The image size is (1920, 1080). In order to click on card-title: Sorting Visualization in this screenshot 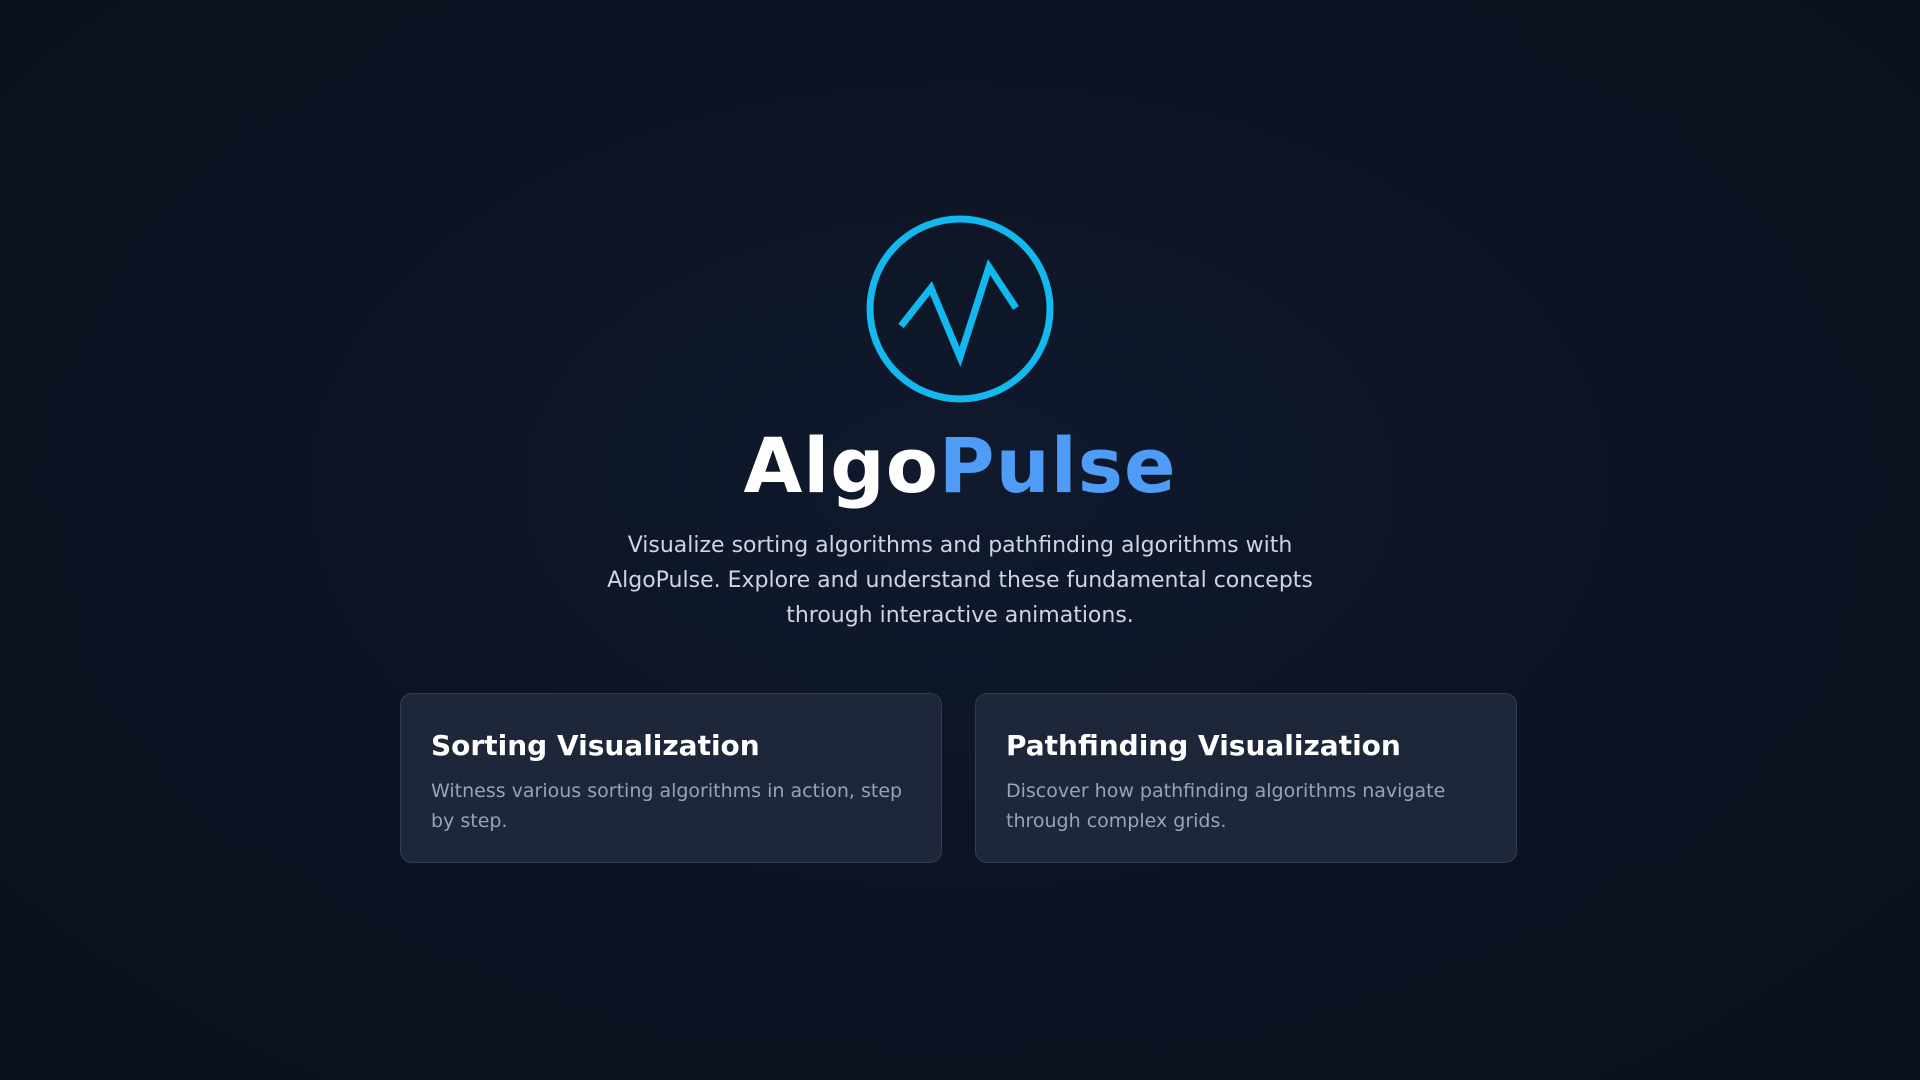, I will do `click(595, 745)`.